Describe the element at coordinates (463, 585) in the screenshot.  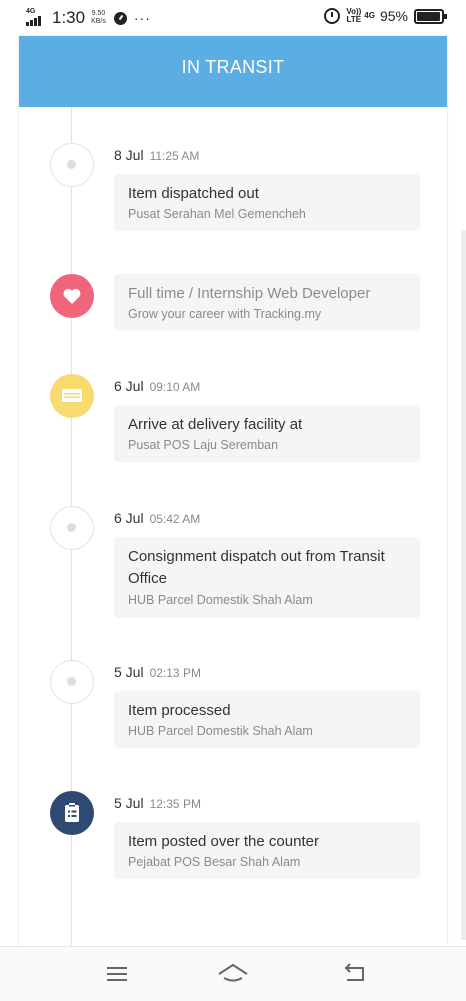
I see `scrollbar` at that location.